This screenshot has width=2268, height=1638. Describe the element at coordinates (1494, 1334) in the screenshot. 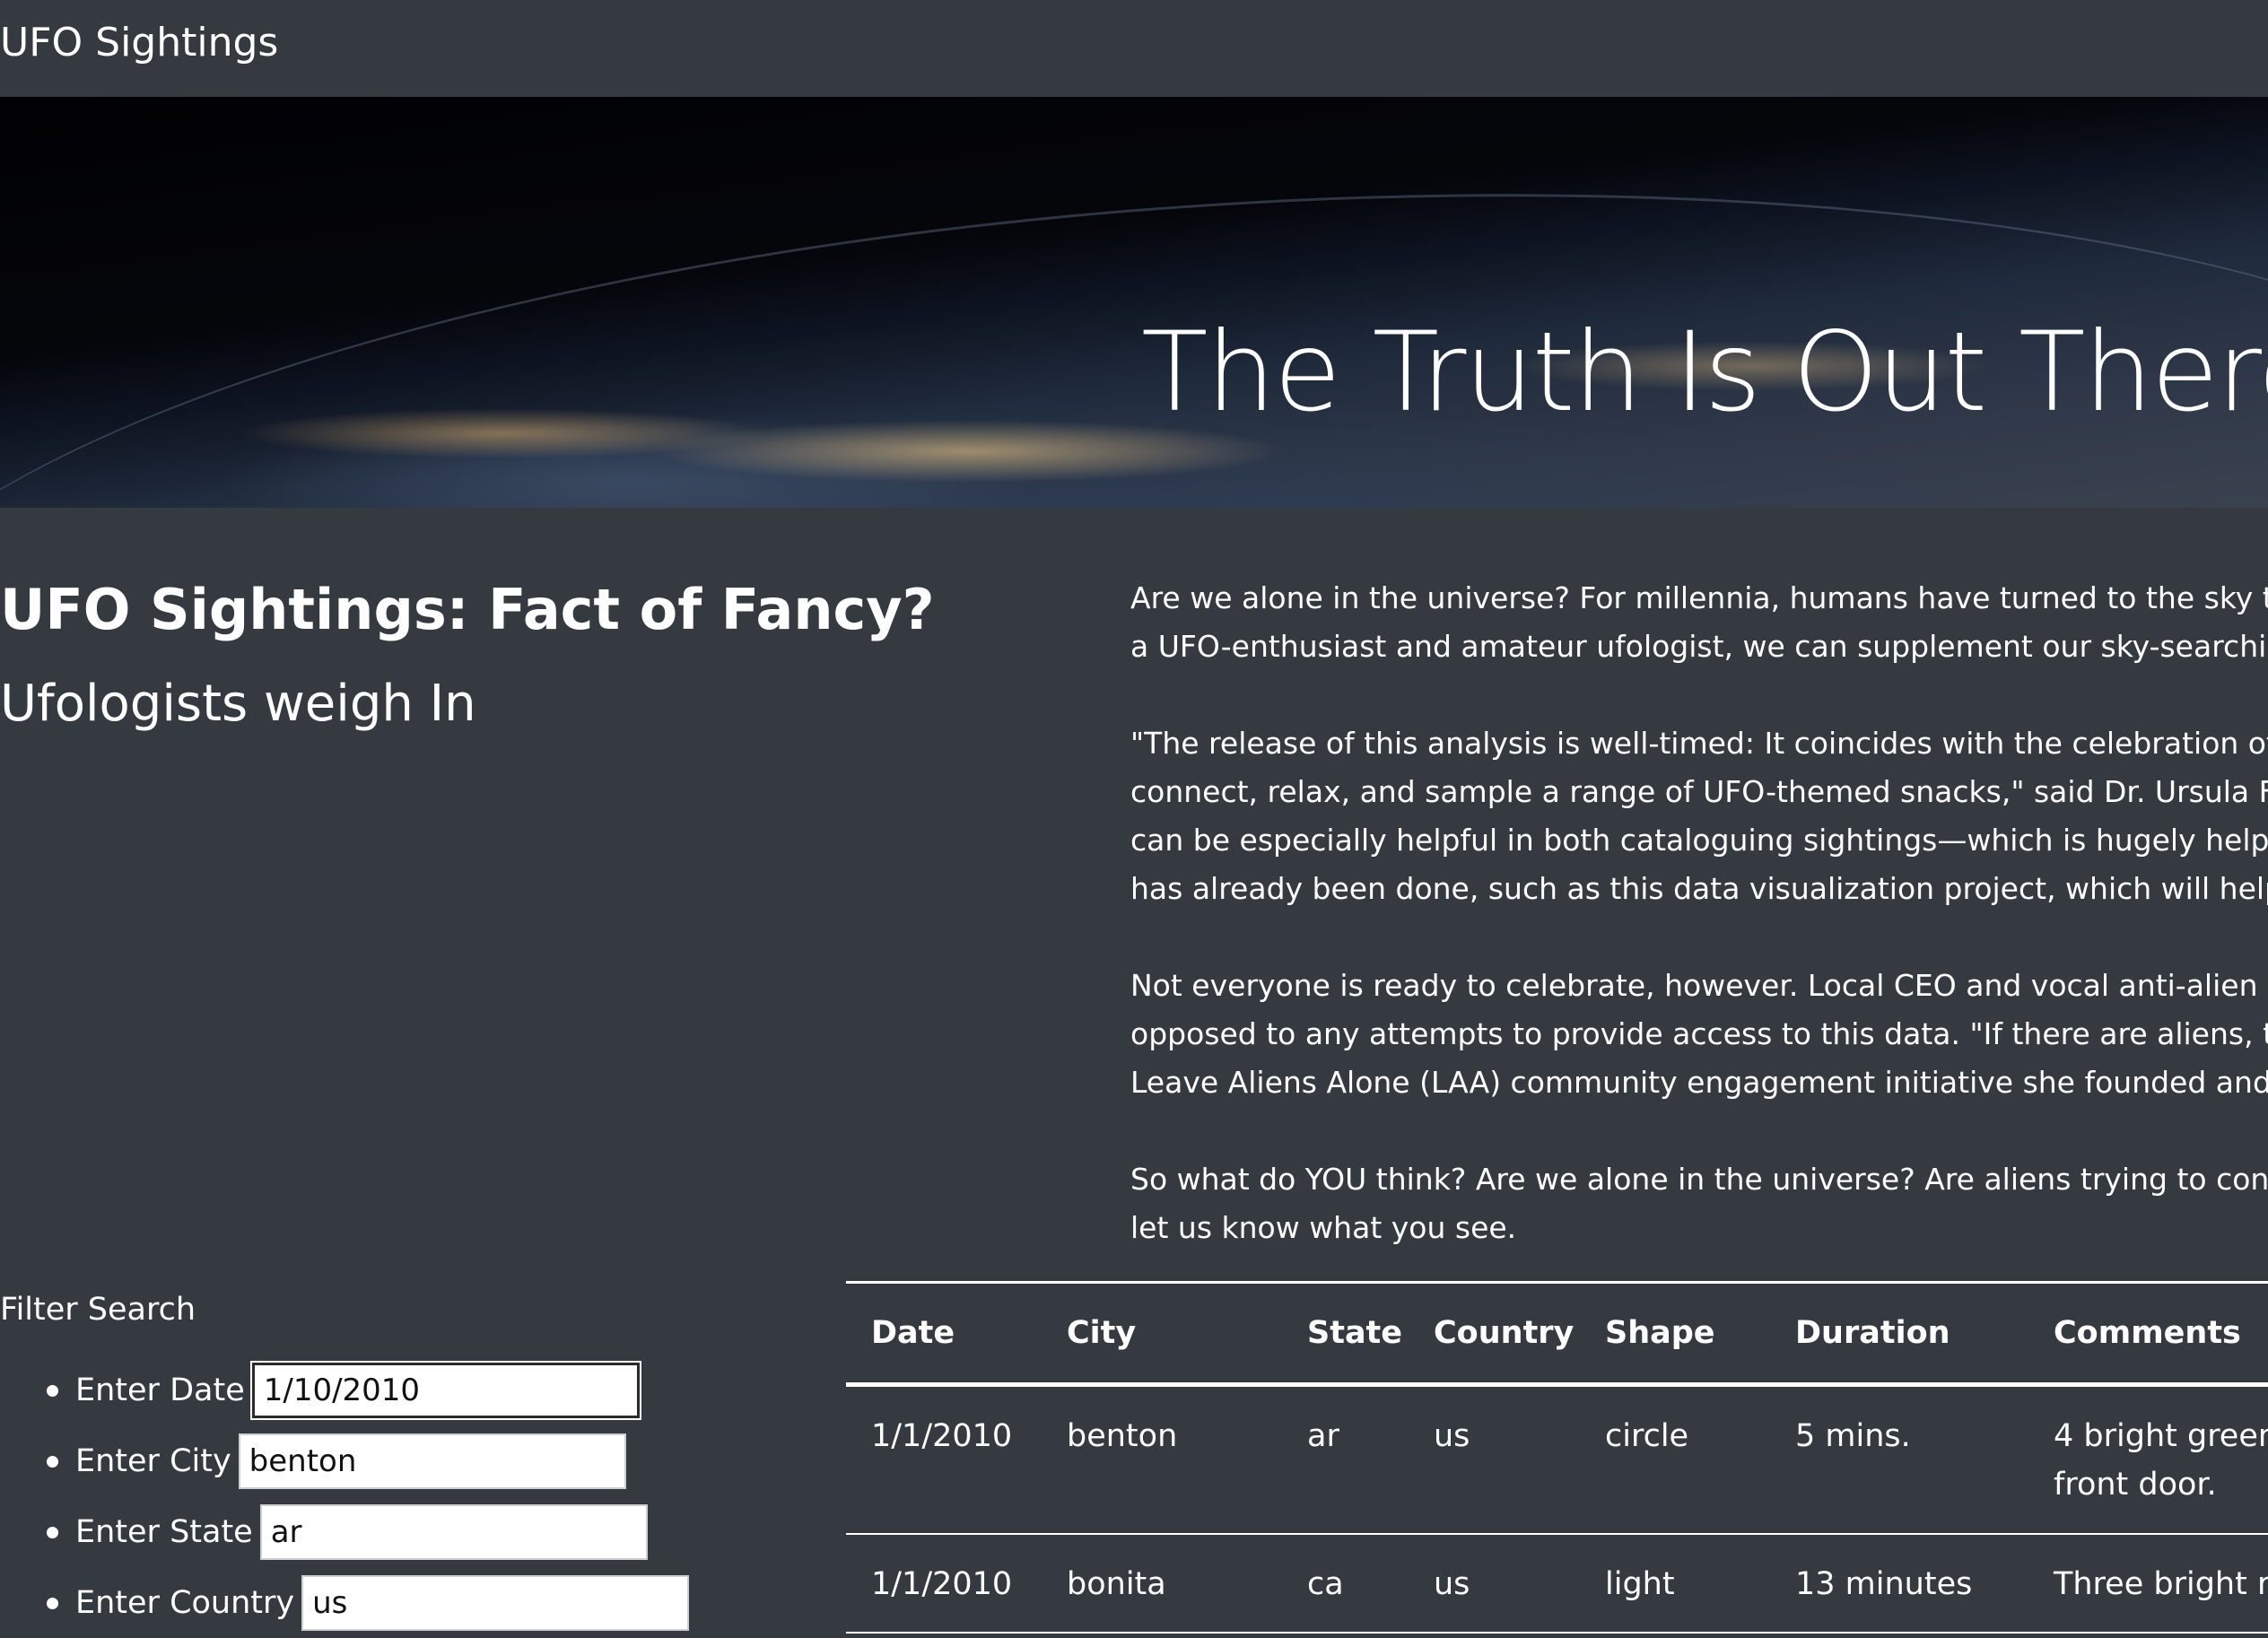

I see `column-header-country: Country` at that location.